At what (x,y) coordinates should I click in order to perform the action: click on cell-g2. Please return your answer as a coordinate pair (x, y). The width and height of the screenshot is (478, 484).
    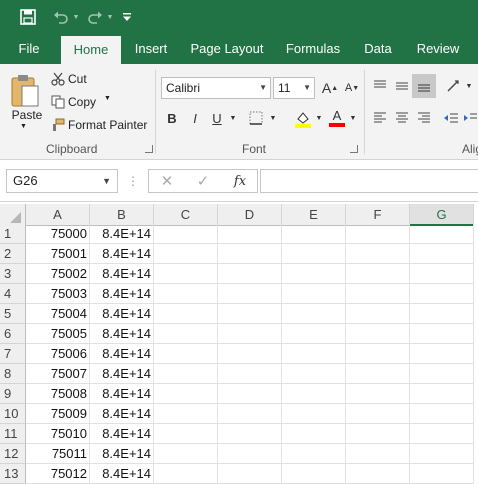
    Looking at the image, I should click on (442, 254).